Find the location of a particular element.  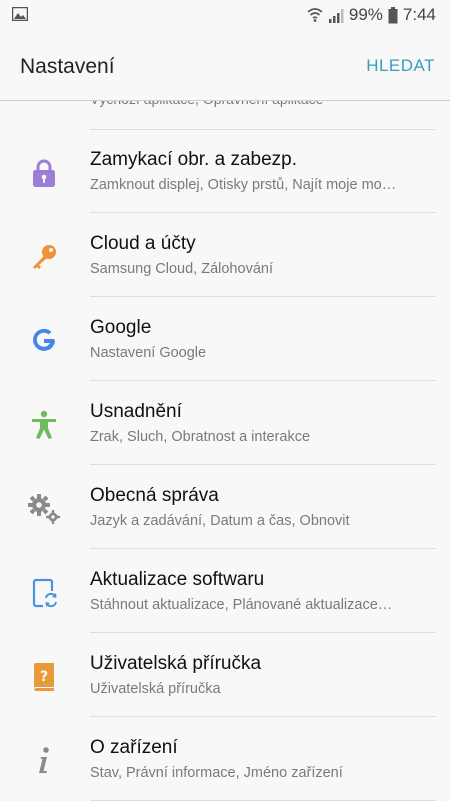

partial-item-subtitle: Výchozí aplikace, Oprávnění aplikace is located at coordinates (206, 110).